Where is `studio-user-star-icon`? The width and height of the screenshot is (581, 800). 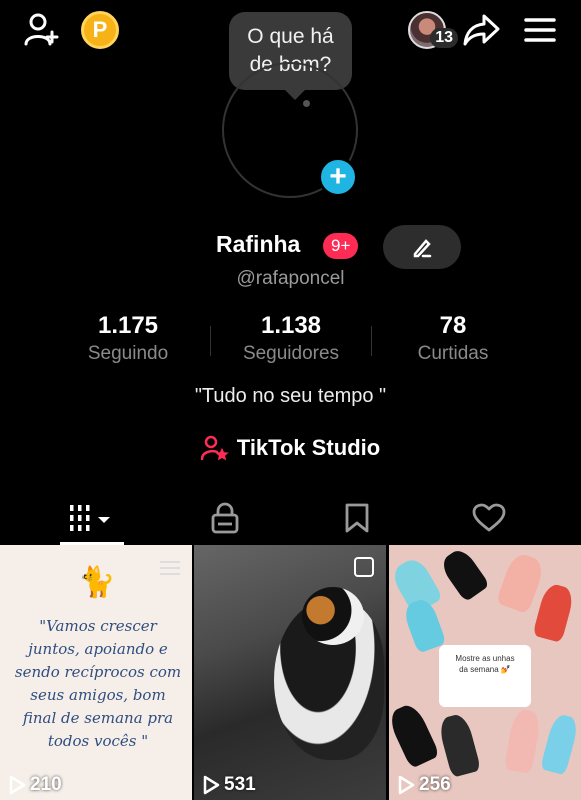 studio-user-star-icon is located at coordinates (214, 448).